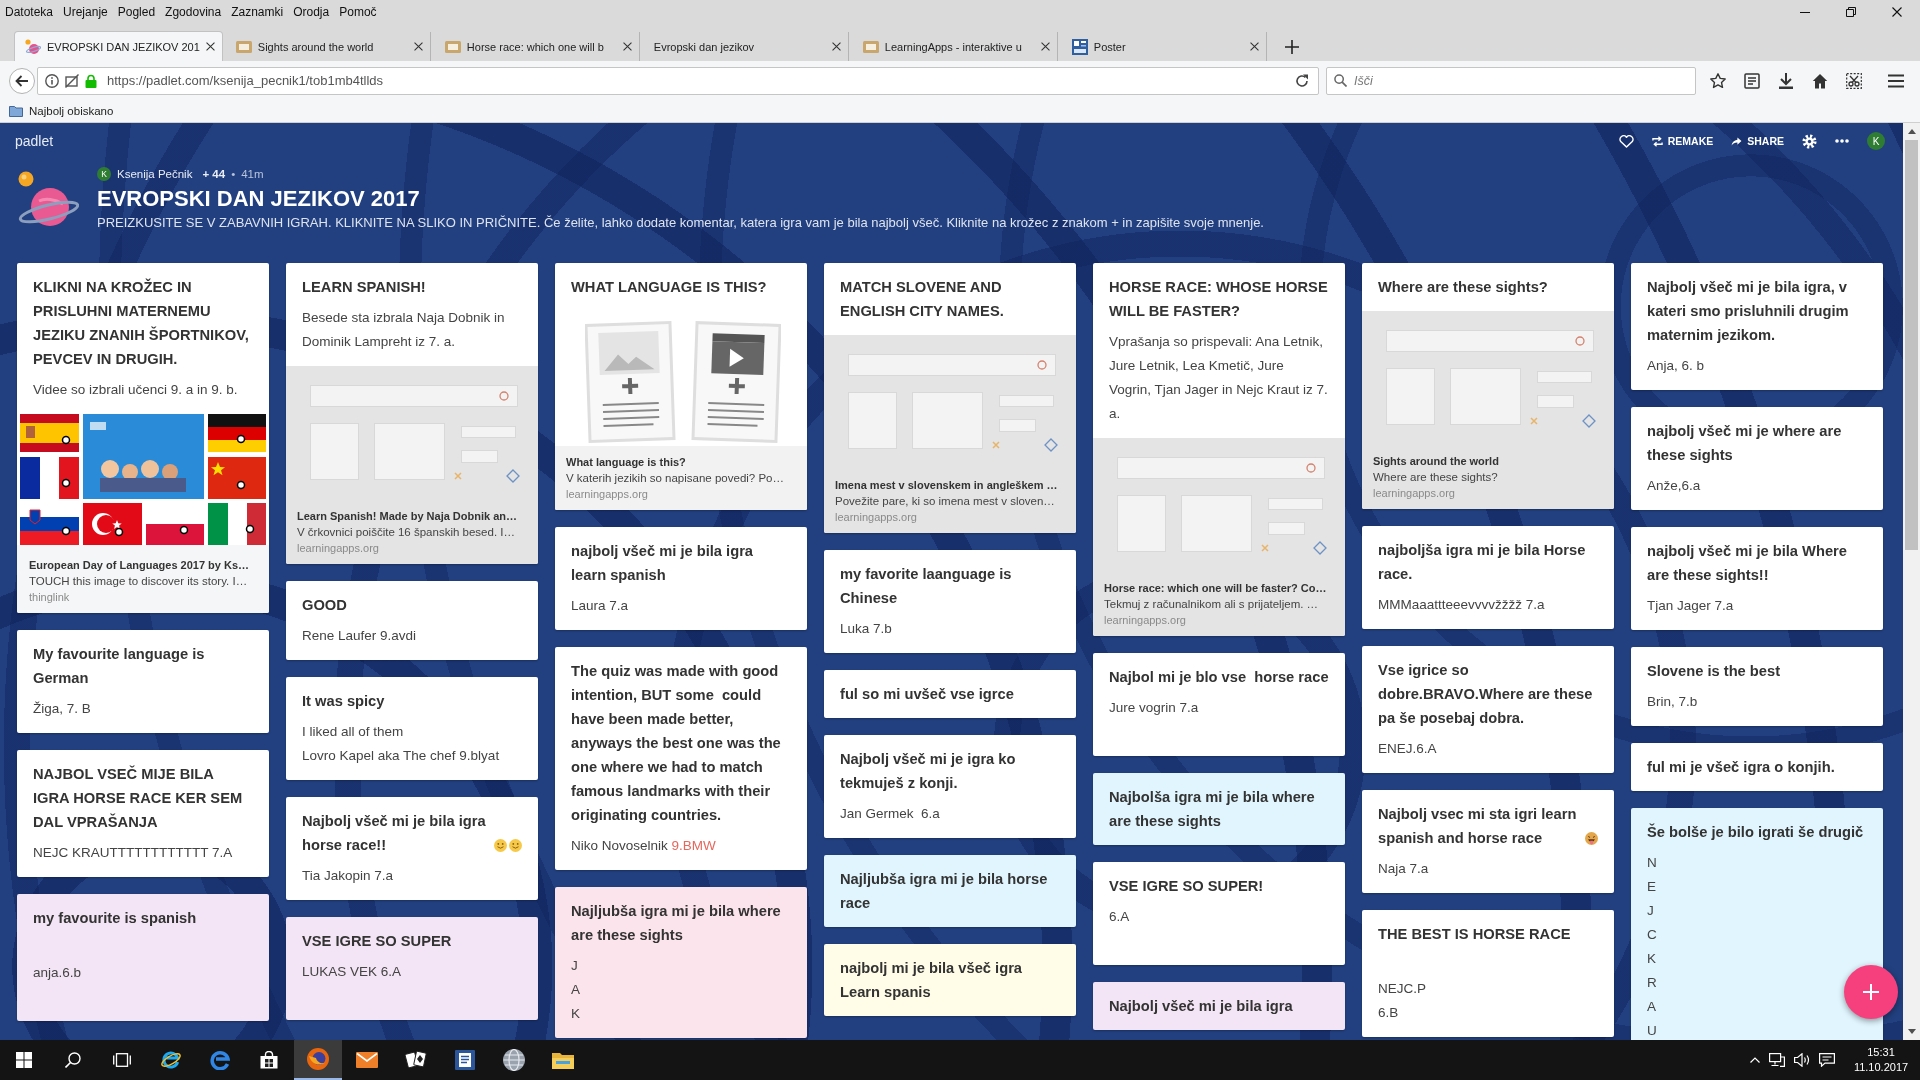 This screenshot has width=1920, height=1080. I want to click on search-field: Išči, so click(1511, 80).